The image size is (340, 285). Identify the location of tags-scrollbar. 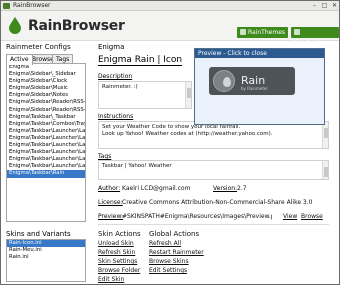
(325, 170).